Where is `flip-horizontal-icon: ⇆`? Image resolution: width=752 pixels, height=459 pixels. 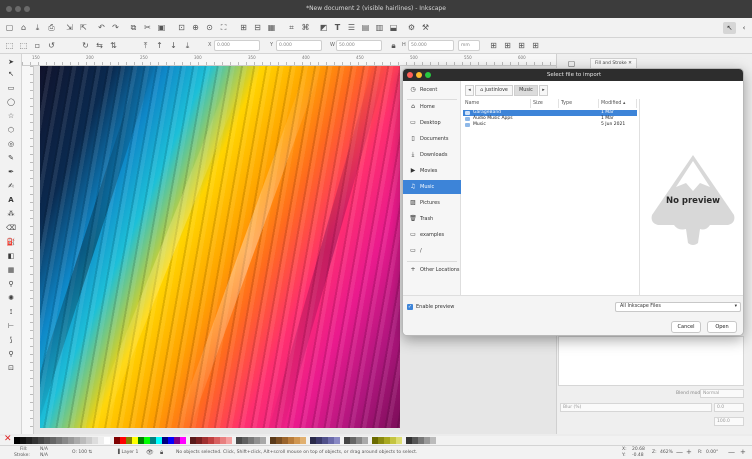
flip-horizontal-icon: ⇆ is located at coordinates (99, 45).